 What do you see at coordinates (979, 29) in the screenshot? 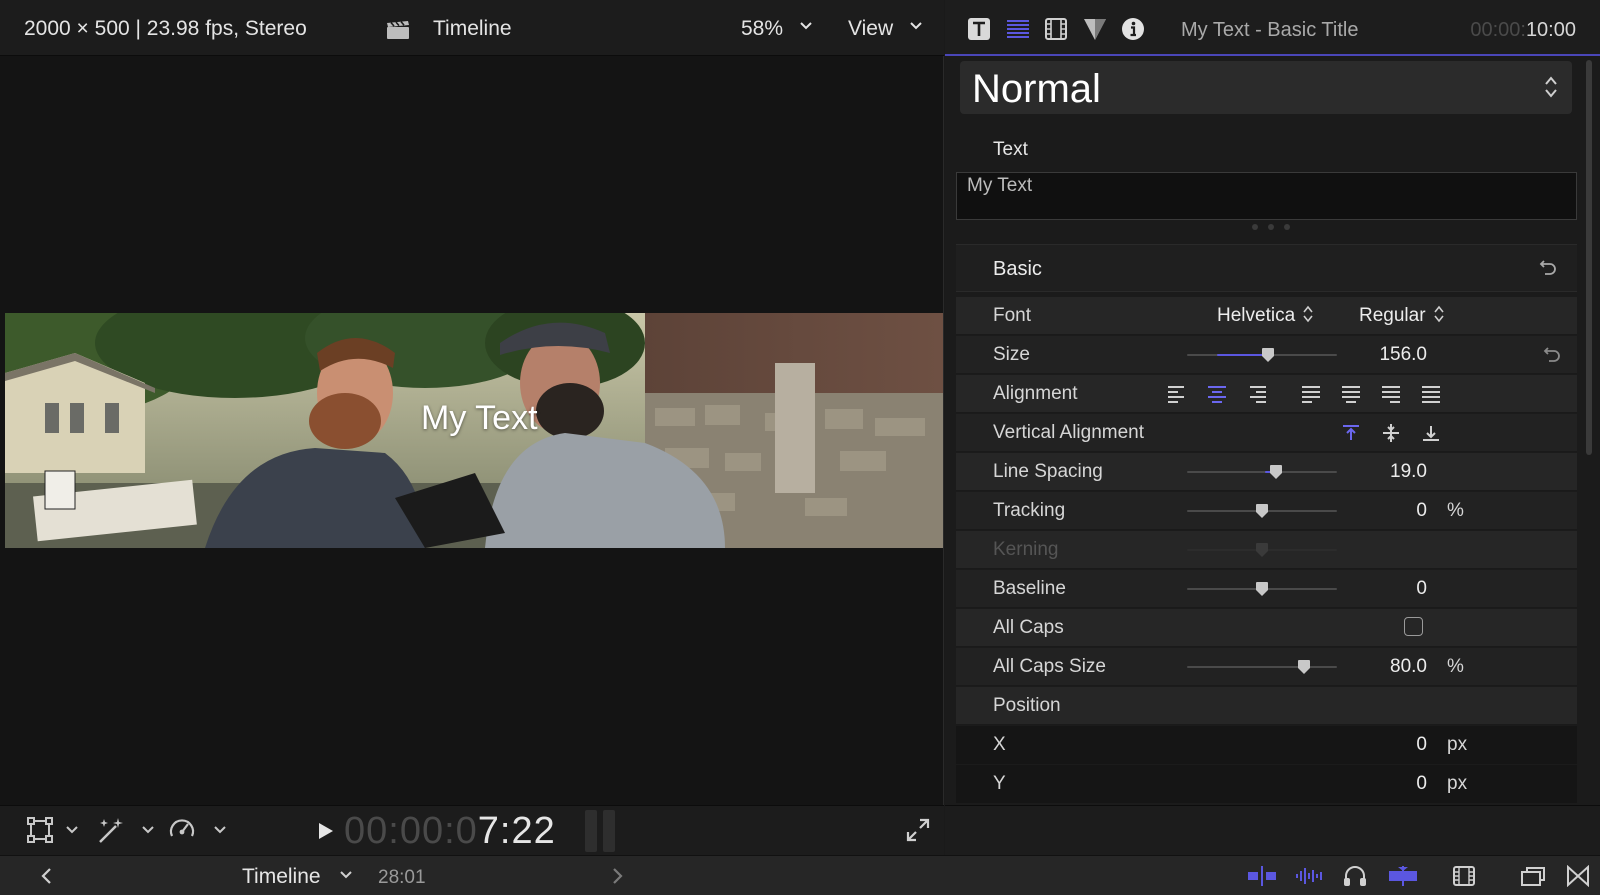
I see `text-inspector-icon` at bounding box center [979, 29].